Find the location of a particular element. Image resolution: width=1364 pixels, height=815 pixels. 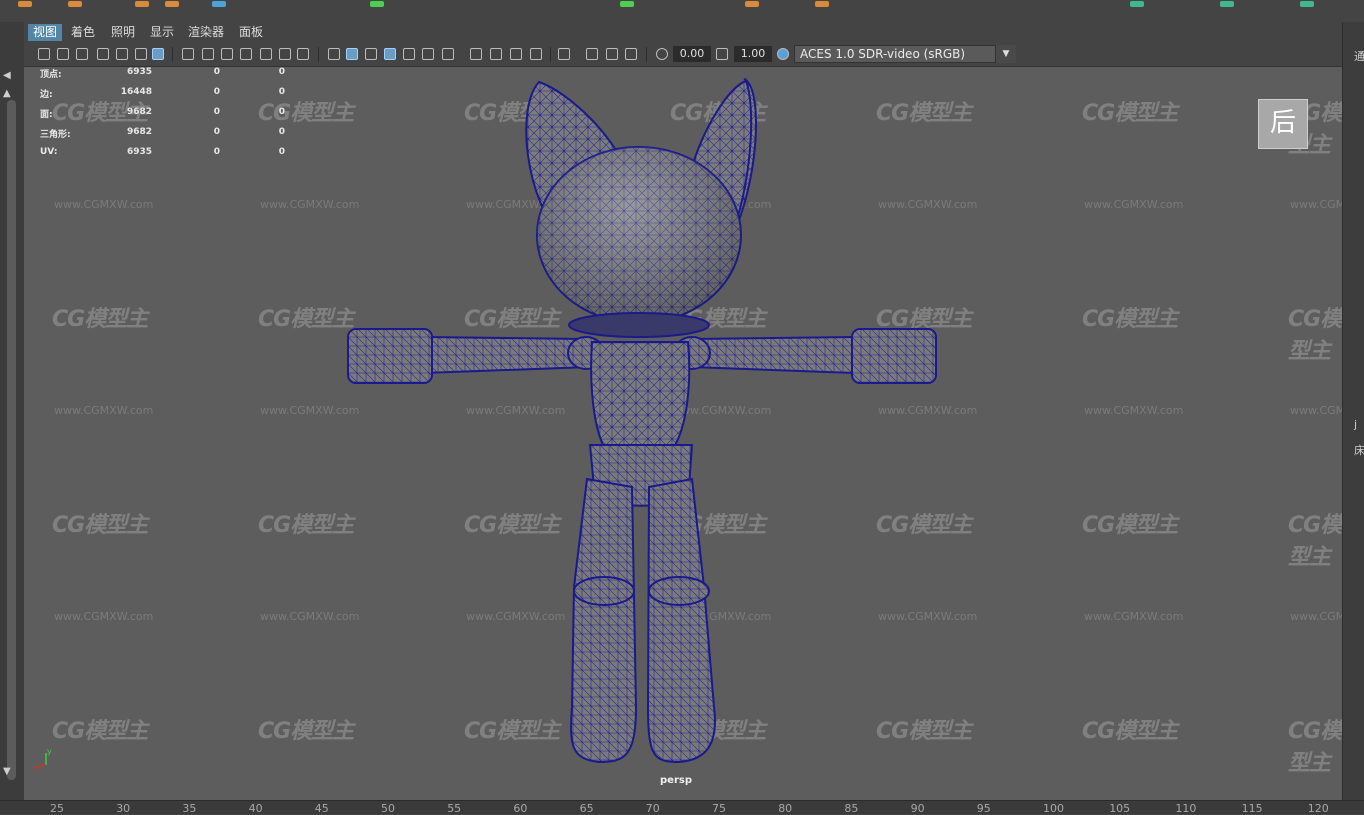

select-camera-icon is located at coordinates (44, 54).